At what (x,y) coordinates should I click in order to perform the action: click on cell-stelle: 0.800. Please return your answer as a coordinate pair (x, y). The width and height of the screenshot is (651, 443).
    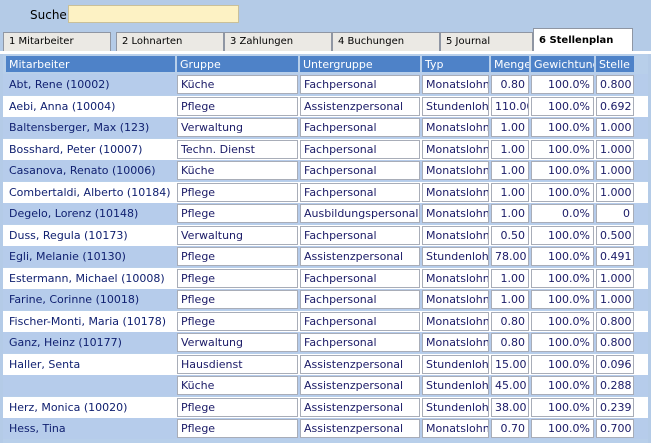
    Looking at the image, I should click on (615, 342).